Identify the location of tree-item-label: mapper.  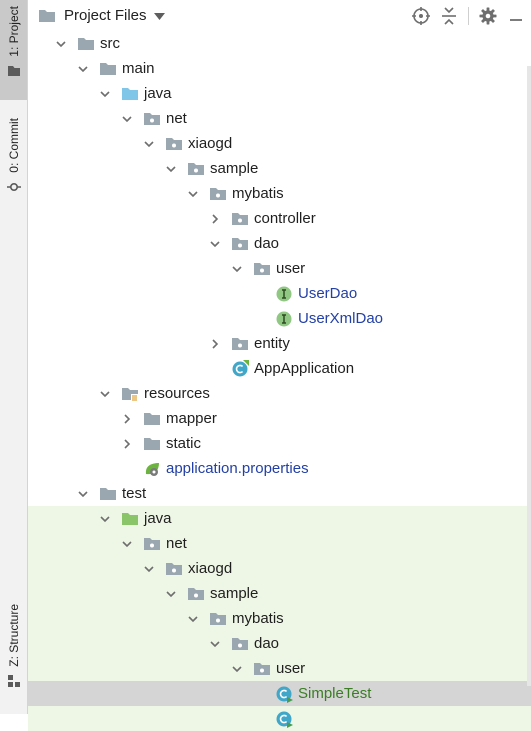
(191, 418).